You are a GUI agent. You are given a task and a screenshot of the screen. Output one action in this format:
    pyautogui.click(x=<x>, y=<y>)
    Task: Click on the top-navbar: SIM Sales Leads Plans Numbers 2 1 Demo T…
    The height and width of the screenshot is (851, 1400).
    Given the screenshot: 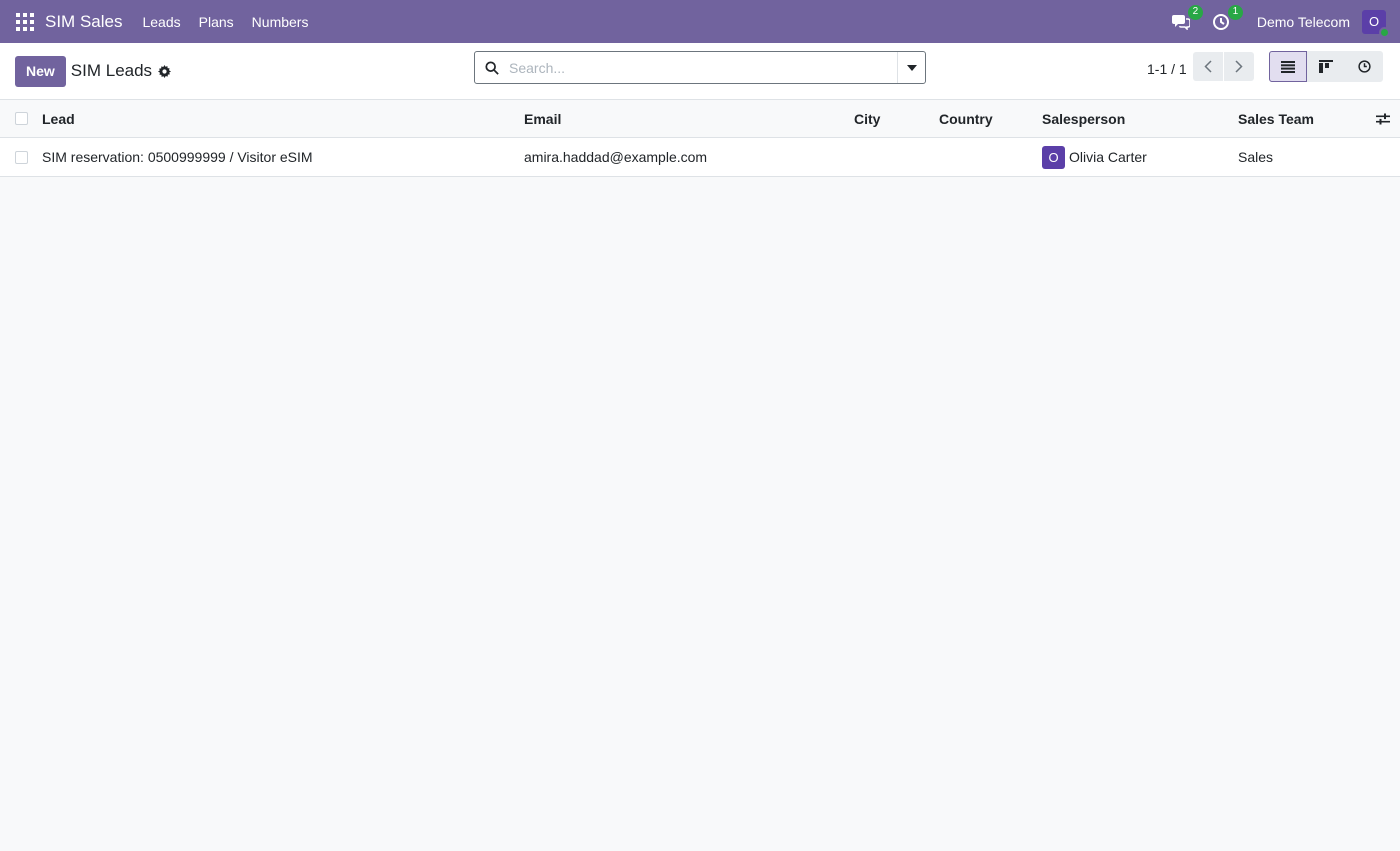 What is the action you would take?
    pyautogui.click(x=700, y=21)
    